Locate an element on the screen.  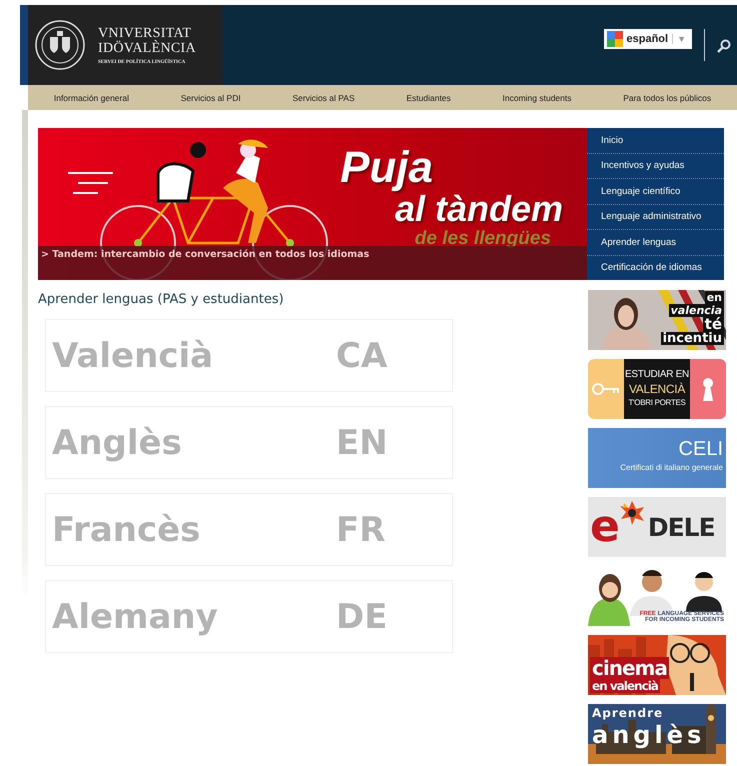
language-name: Alemany is located at coordinates (135, 616).